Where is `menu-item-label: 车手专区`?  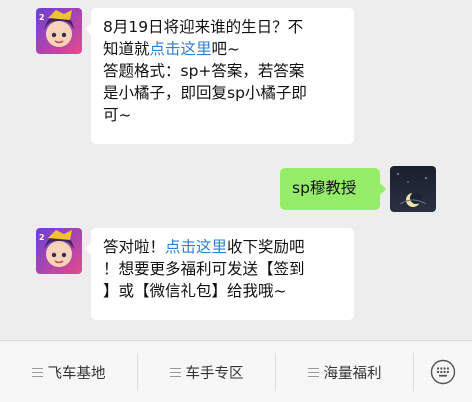
menu-item-label: 车手专区 is located at coordinates (214, 373).